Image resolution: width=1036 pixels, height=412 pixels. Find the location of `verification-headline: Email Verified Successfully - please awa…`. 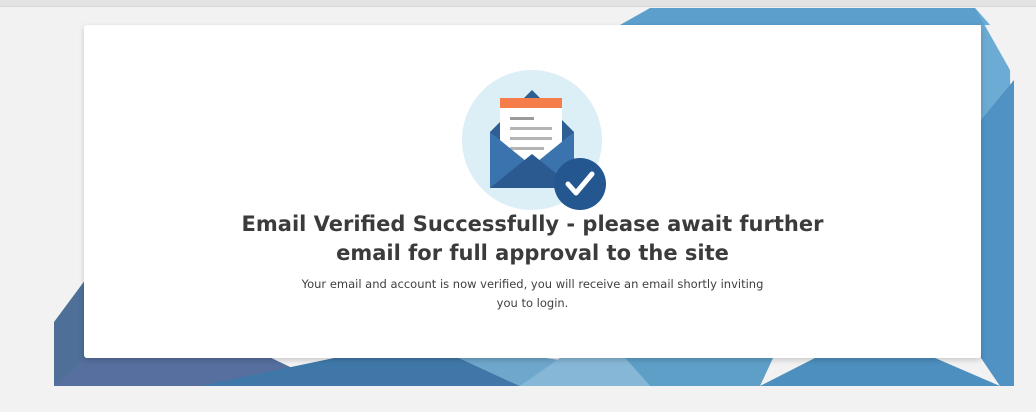

verification-headline: Email Verified Successfully - please awa… is located at coordinates (532, 238).